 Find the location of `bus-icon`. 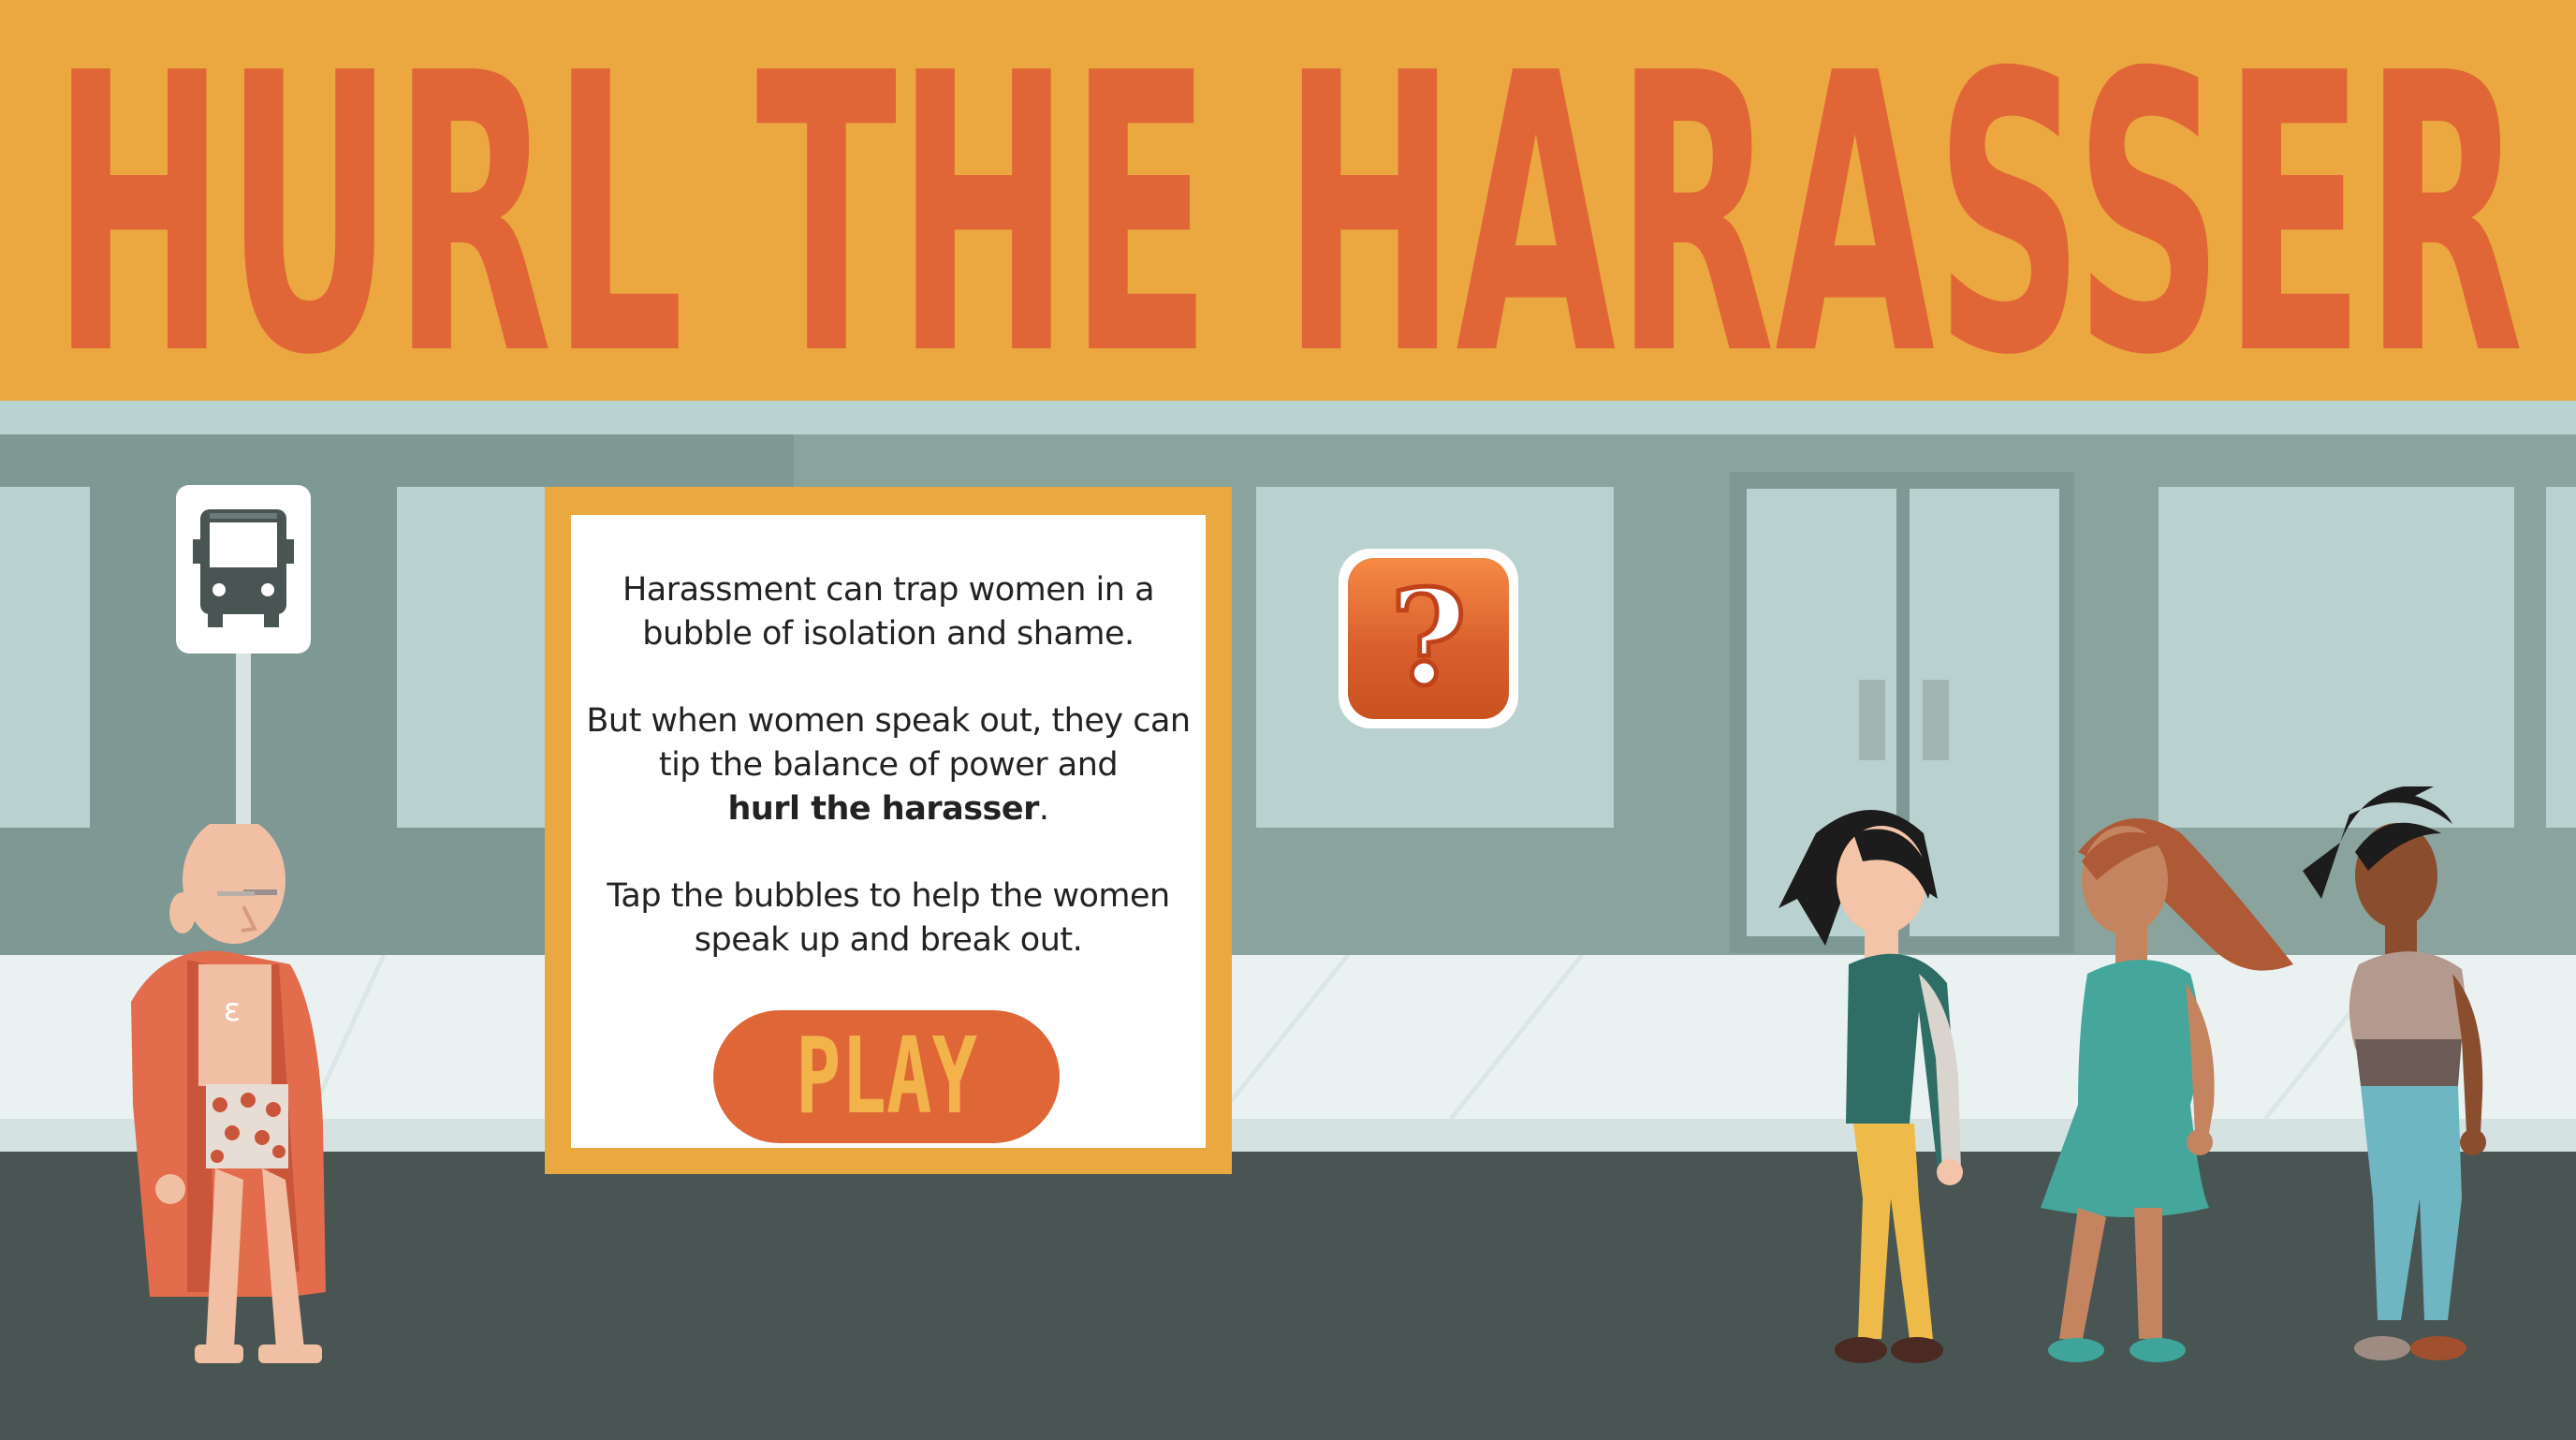

bus-icon is located at coordinates (243, 568).